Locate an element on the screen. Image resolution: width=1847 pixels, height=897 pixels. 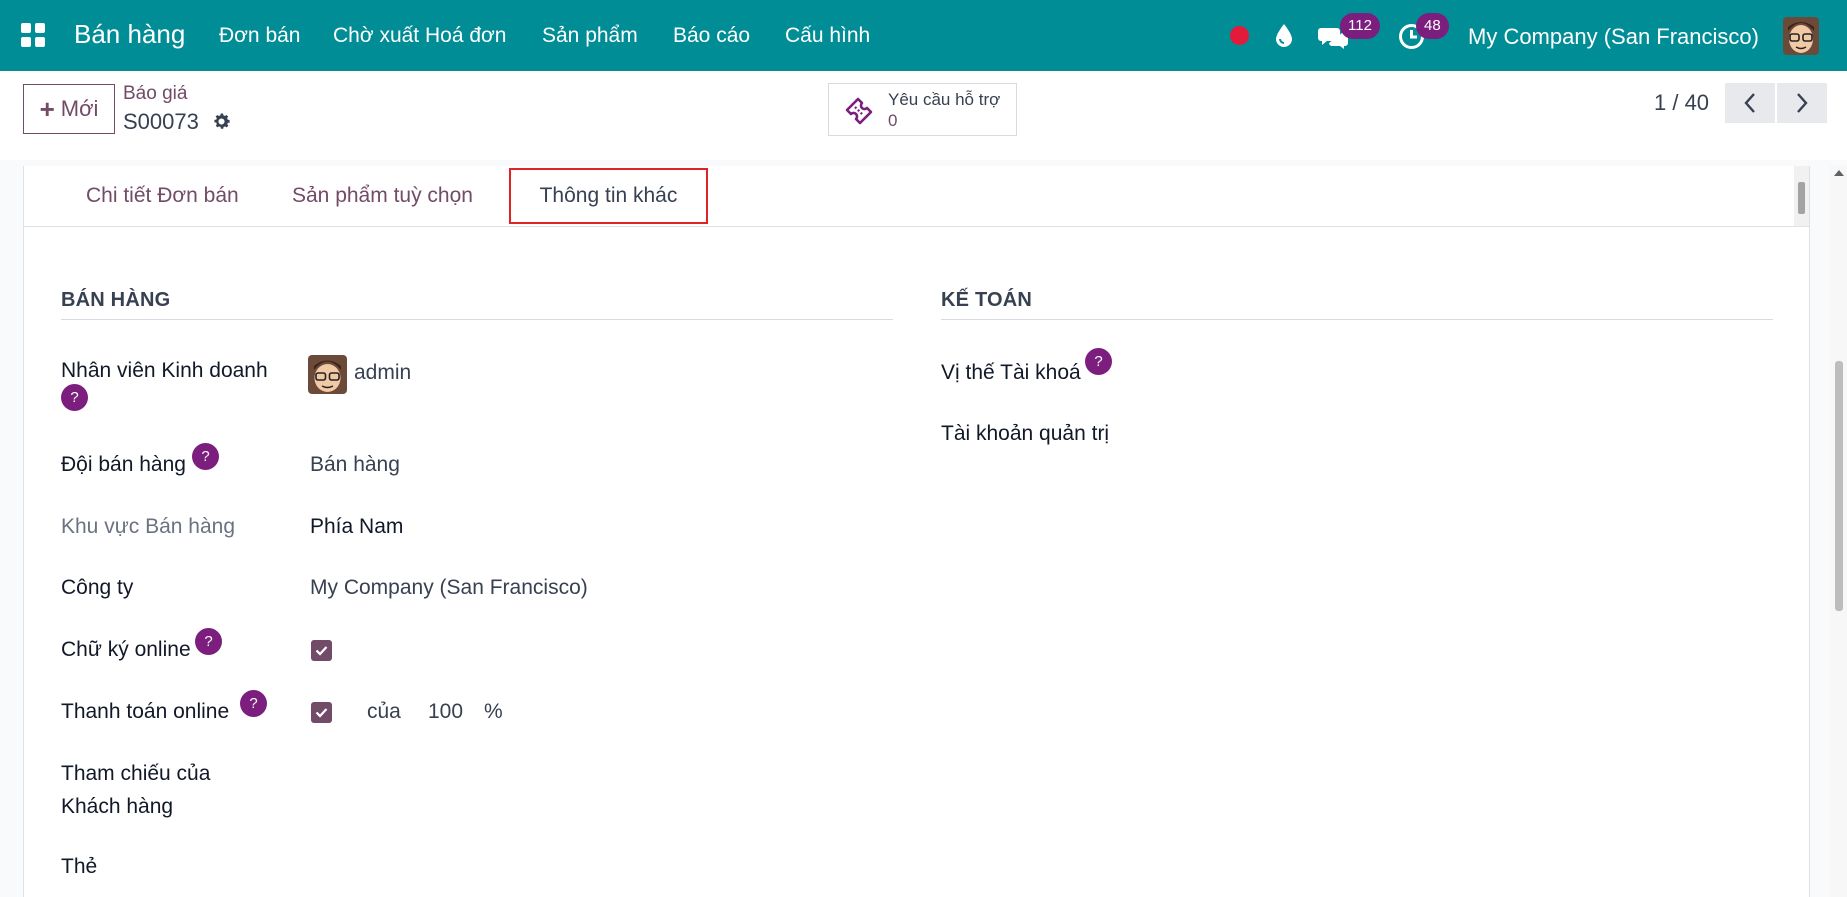
sales-team-label: Đội bán hàng is located at coordinates (123, 464).